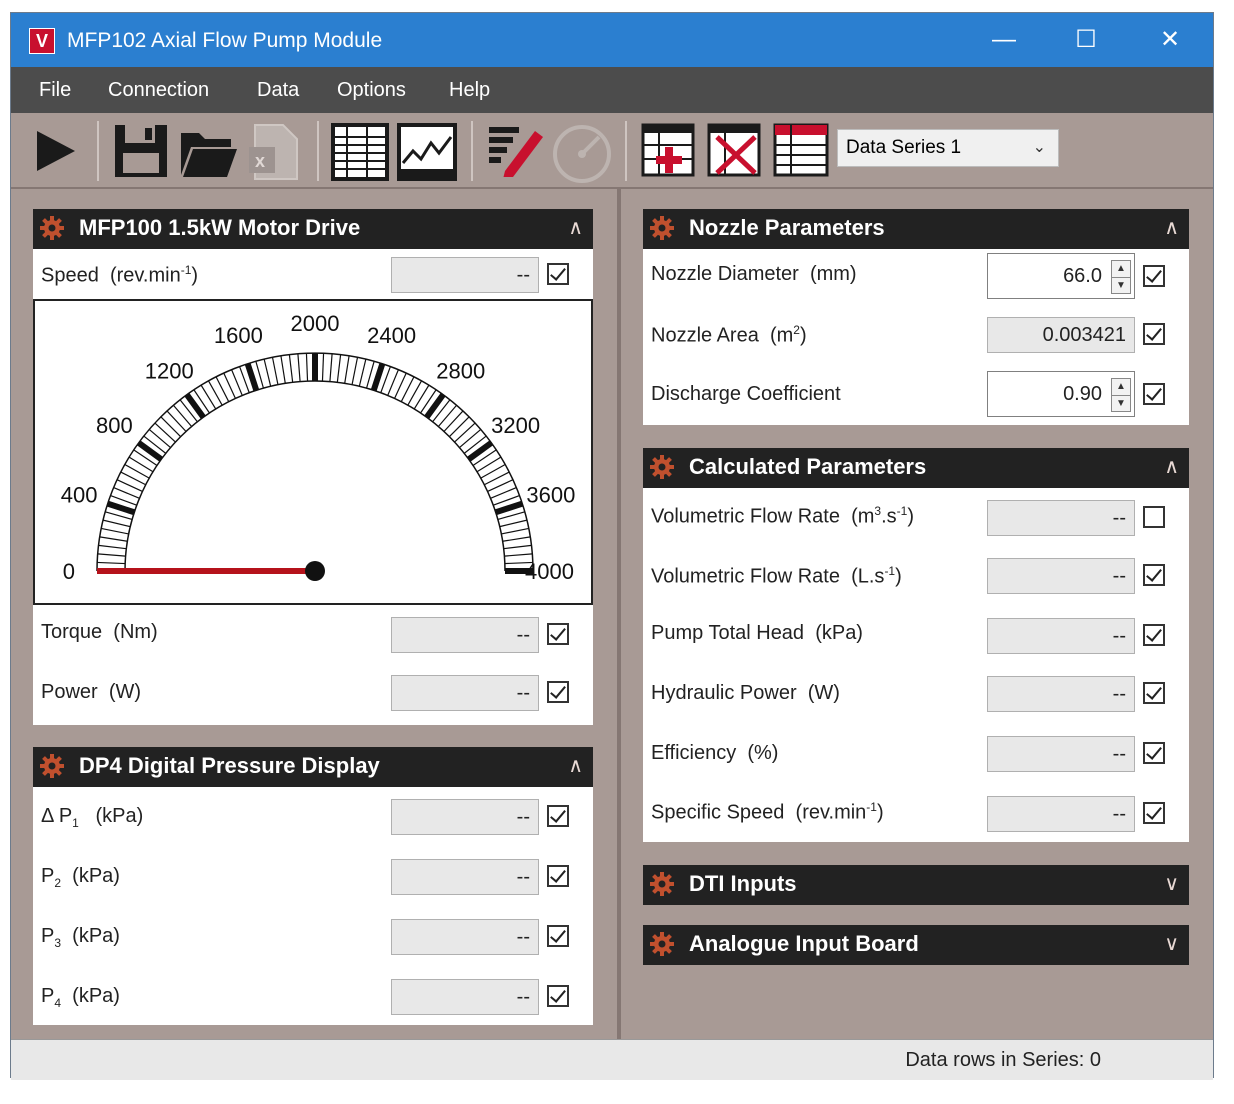 This screenshot has width=1234, height=1104. Describe the element at coordinates (558, 816) in the screenshot. I see `dp1-checkbox` at that location.